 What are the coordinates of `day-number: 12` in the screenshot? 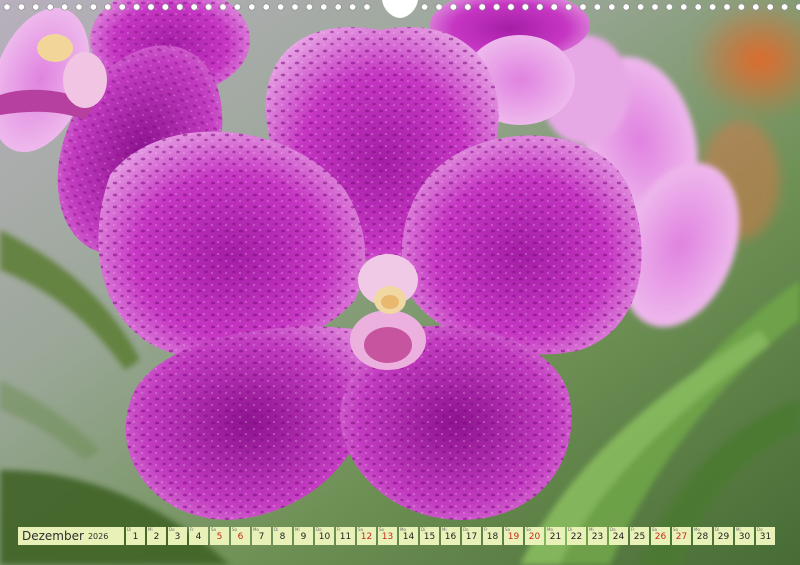 It's located at (366, 537).